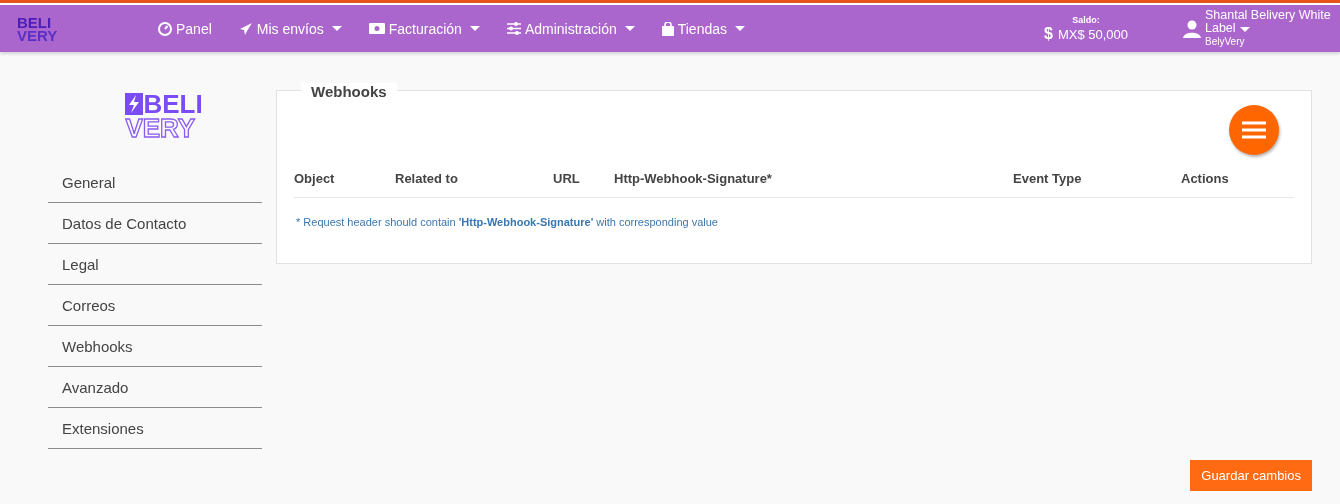 The height and width of the screenshot is (504, 1340). Describe the element at coordinates (570, 28) in the screenshot. I see `nav-menu-item: Administración` at that location.